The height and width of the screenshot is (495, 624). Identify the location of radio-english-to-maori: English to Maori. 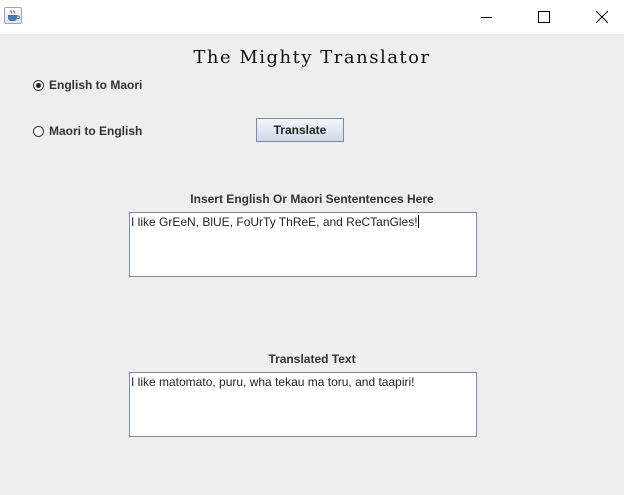
(87, 85).